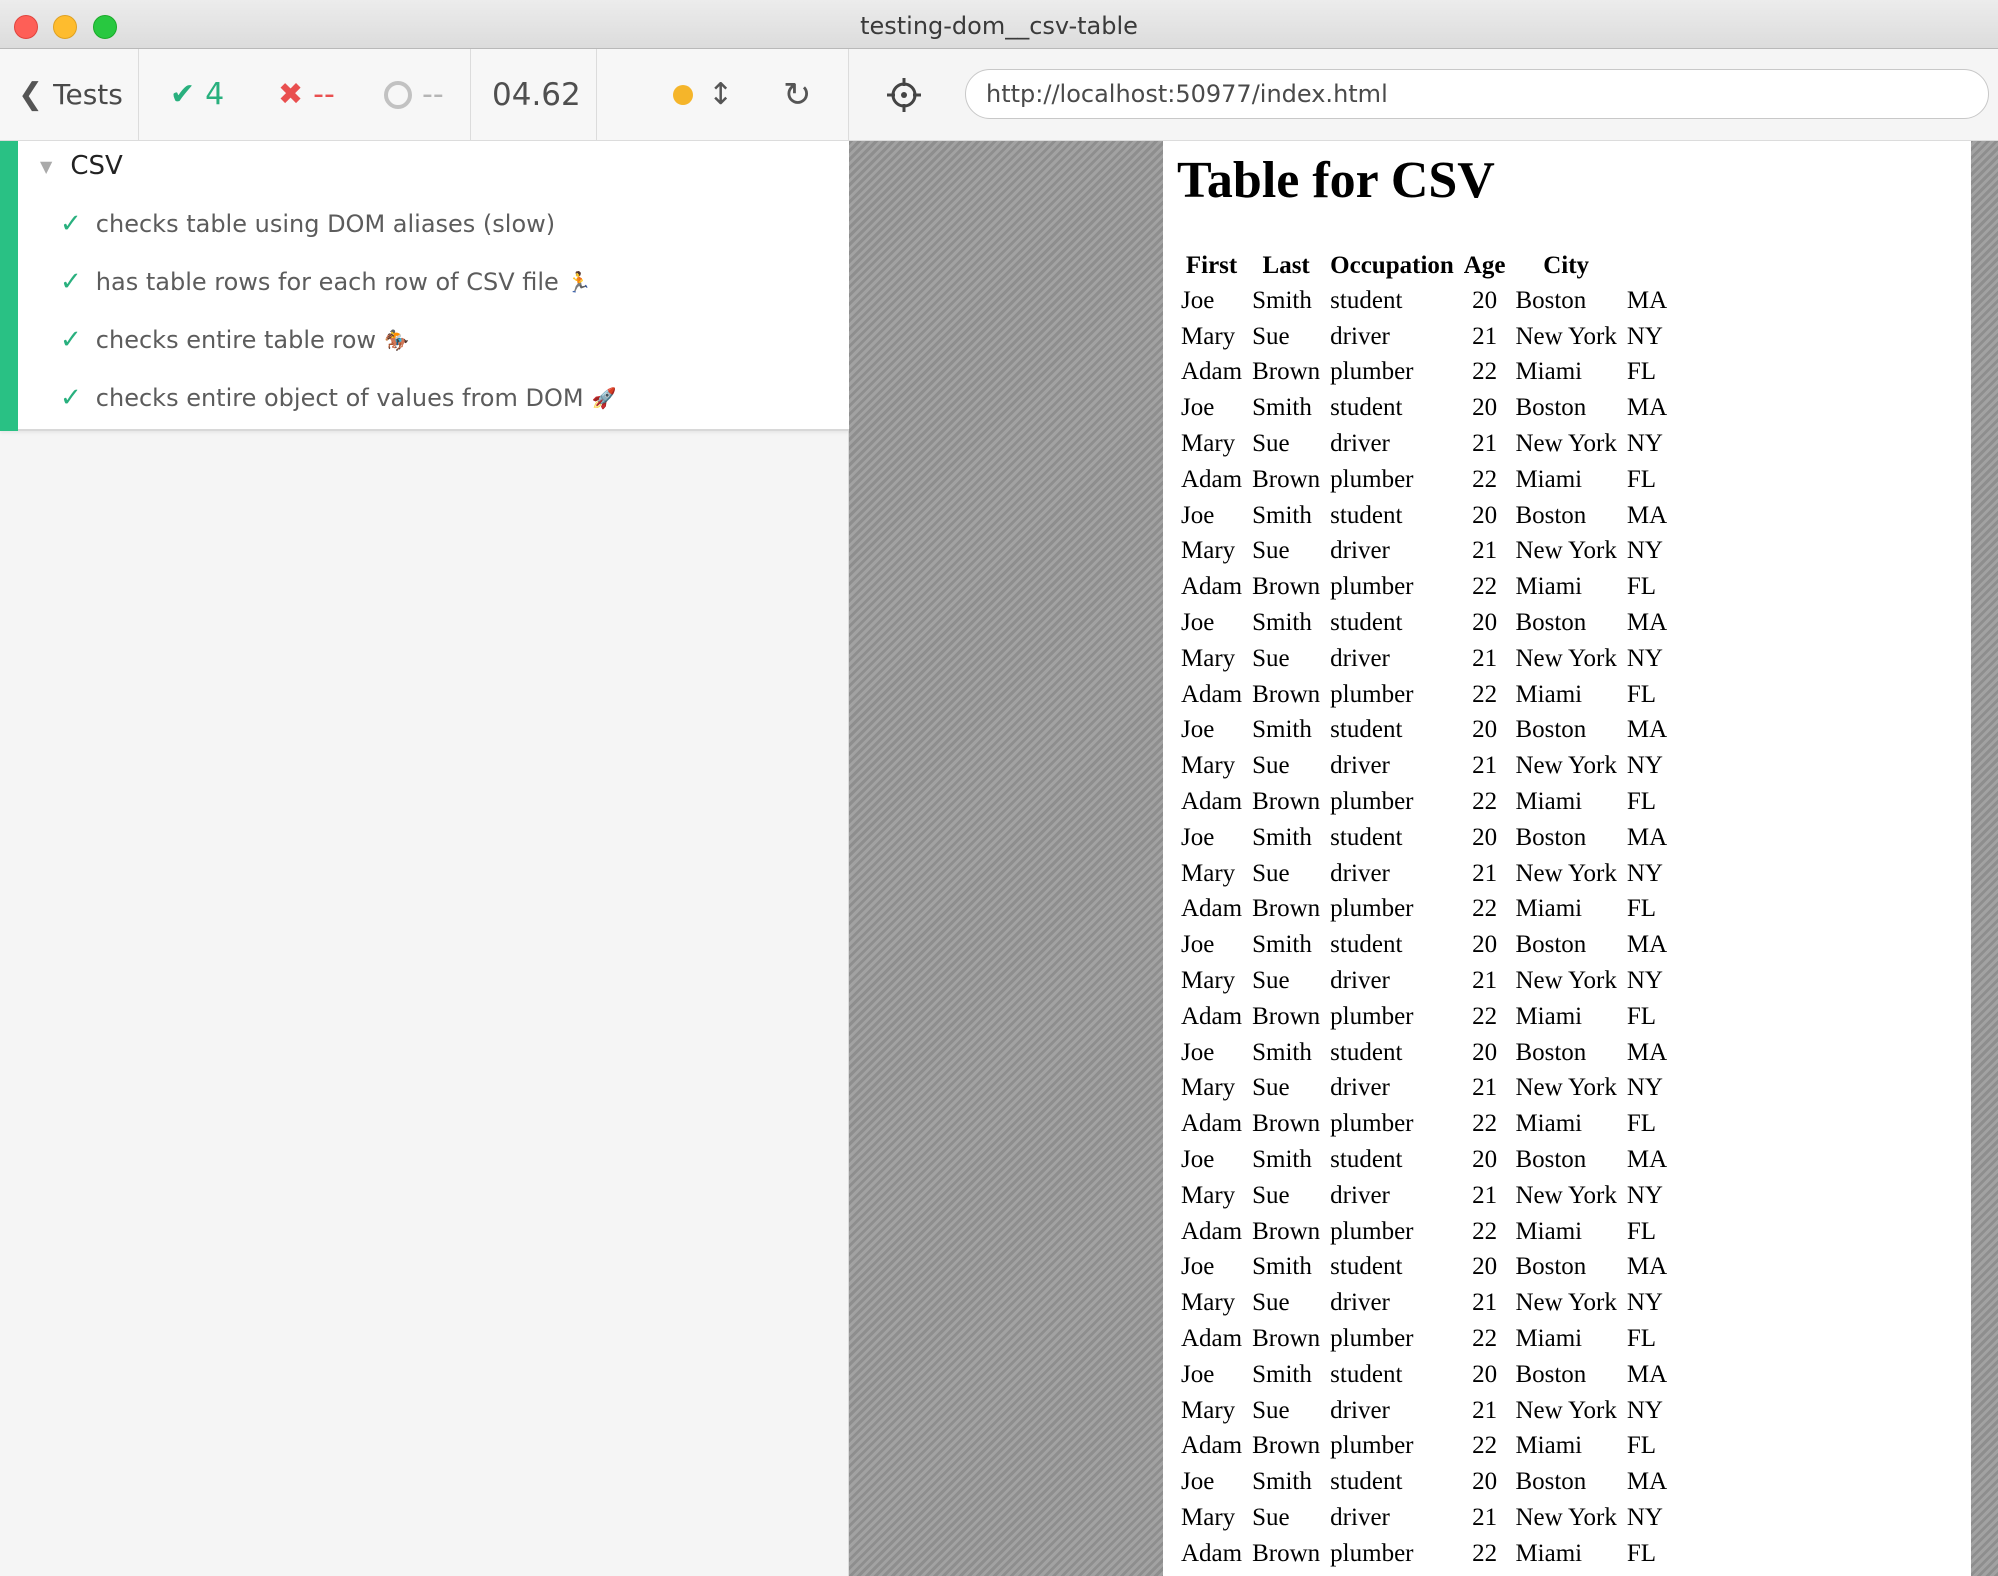 The width and height of the screenshot is (1998, 1576). I want to click on test-label: checks entire object of values from DOM, so click(339, 398).